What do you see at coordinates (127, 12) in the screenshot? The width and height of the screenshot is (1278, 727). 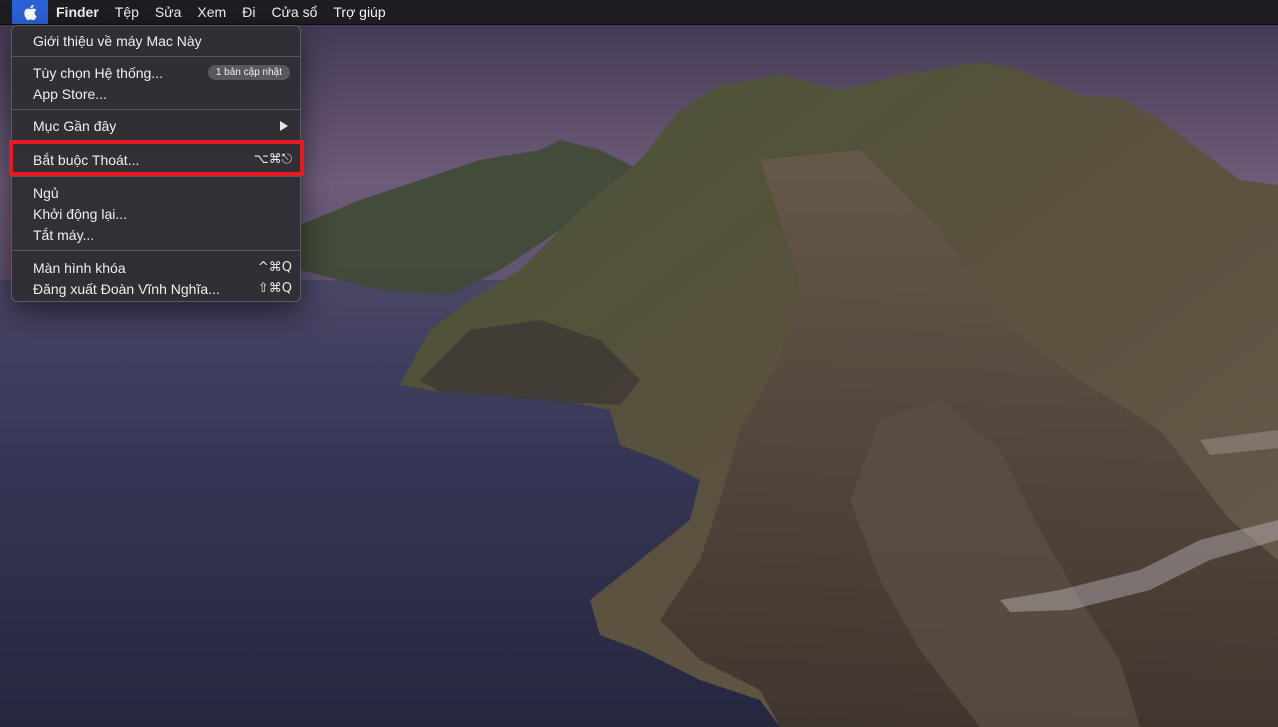 I see `menubar-file: Tệp` at bounding box center [127, 12].